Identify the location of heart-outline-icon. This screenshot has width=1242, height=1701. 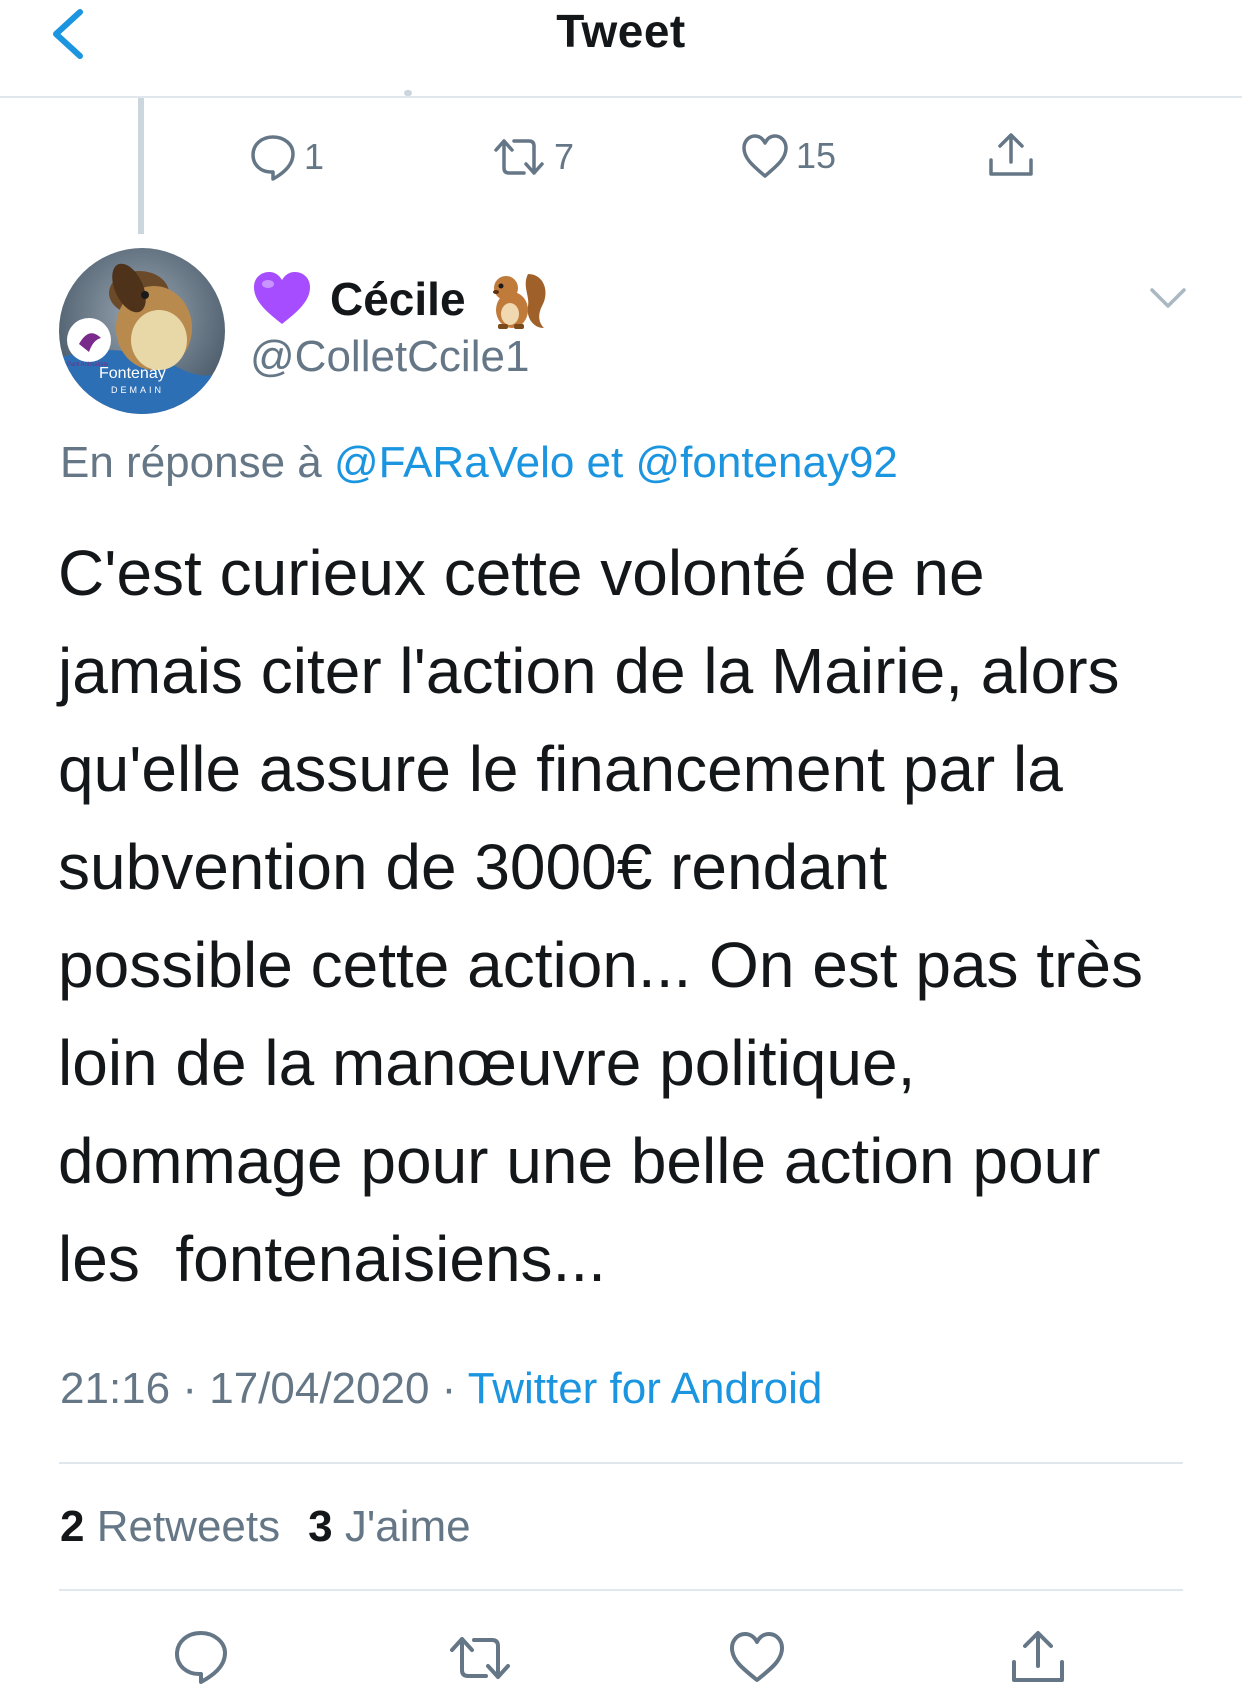
(765, 156).